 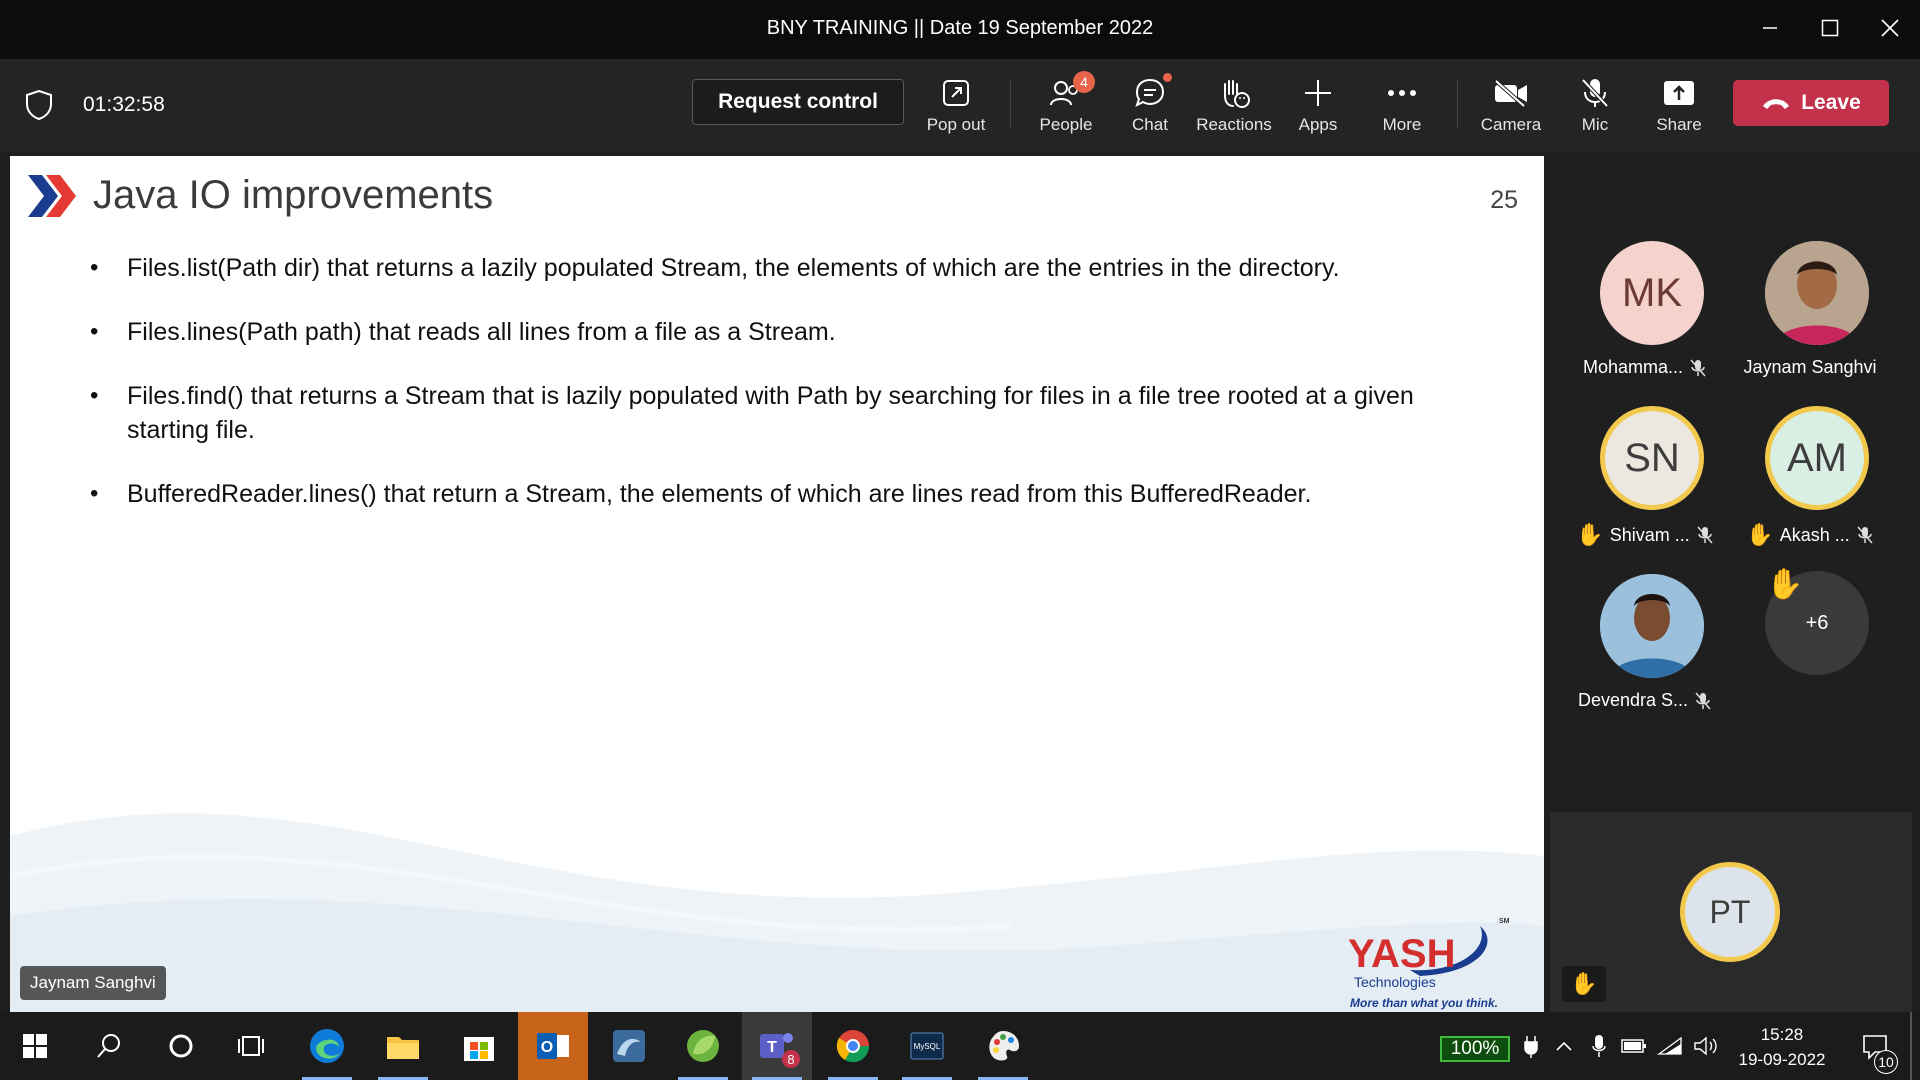 I want to click on cortana-button, so click(x=181, y=1046).